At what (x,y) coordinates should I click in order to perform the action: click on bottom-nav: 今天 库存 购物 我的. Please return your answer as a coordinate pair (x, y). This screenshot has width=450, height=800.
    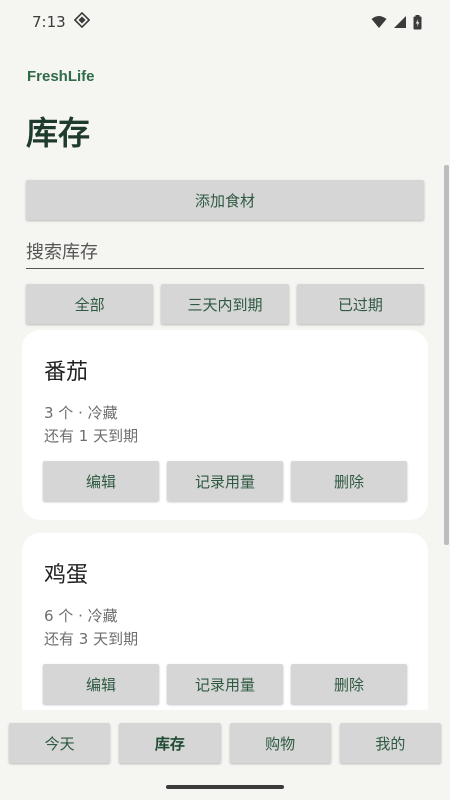
    Looking at the image, I should click on (225, 743).